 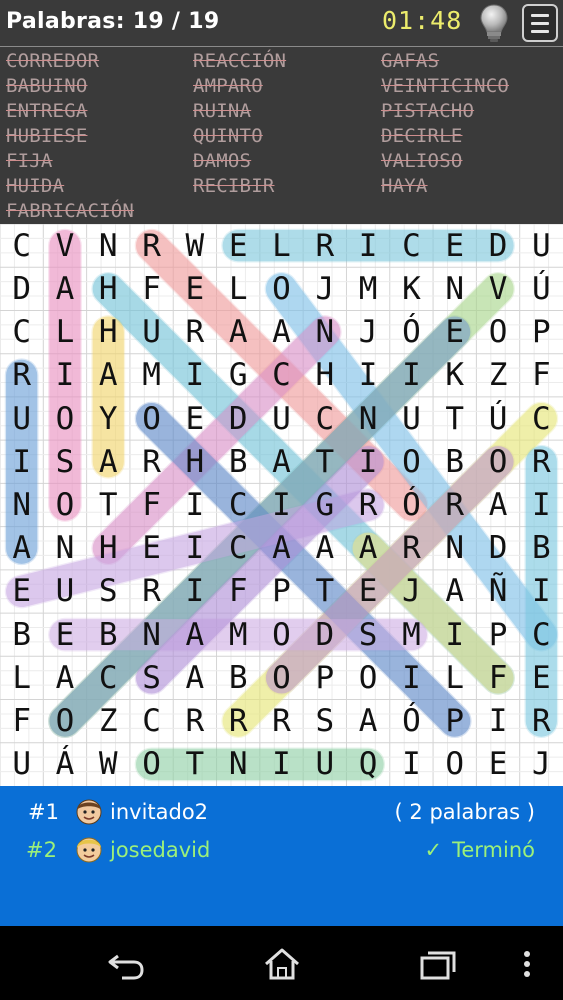 What do you see at coordinates (494, 23) in the screenshot?
I see `lightbulb-icon` at bounding box center [494, 23].